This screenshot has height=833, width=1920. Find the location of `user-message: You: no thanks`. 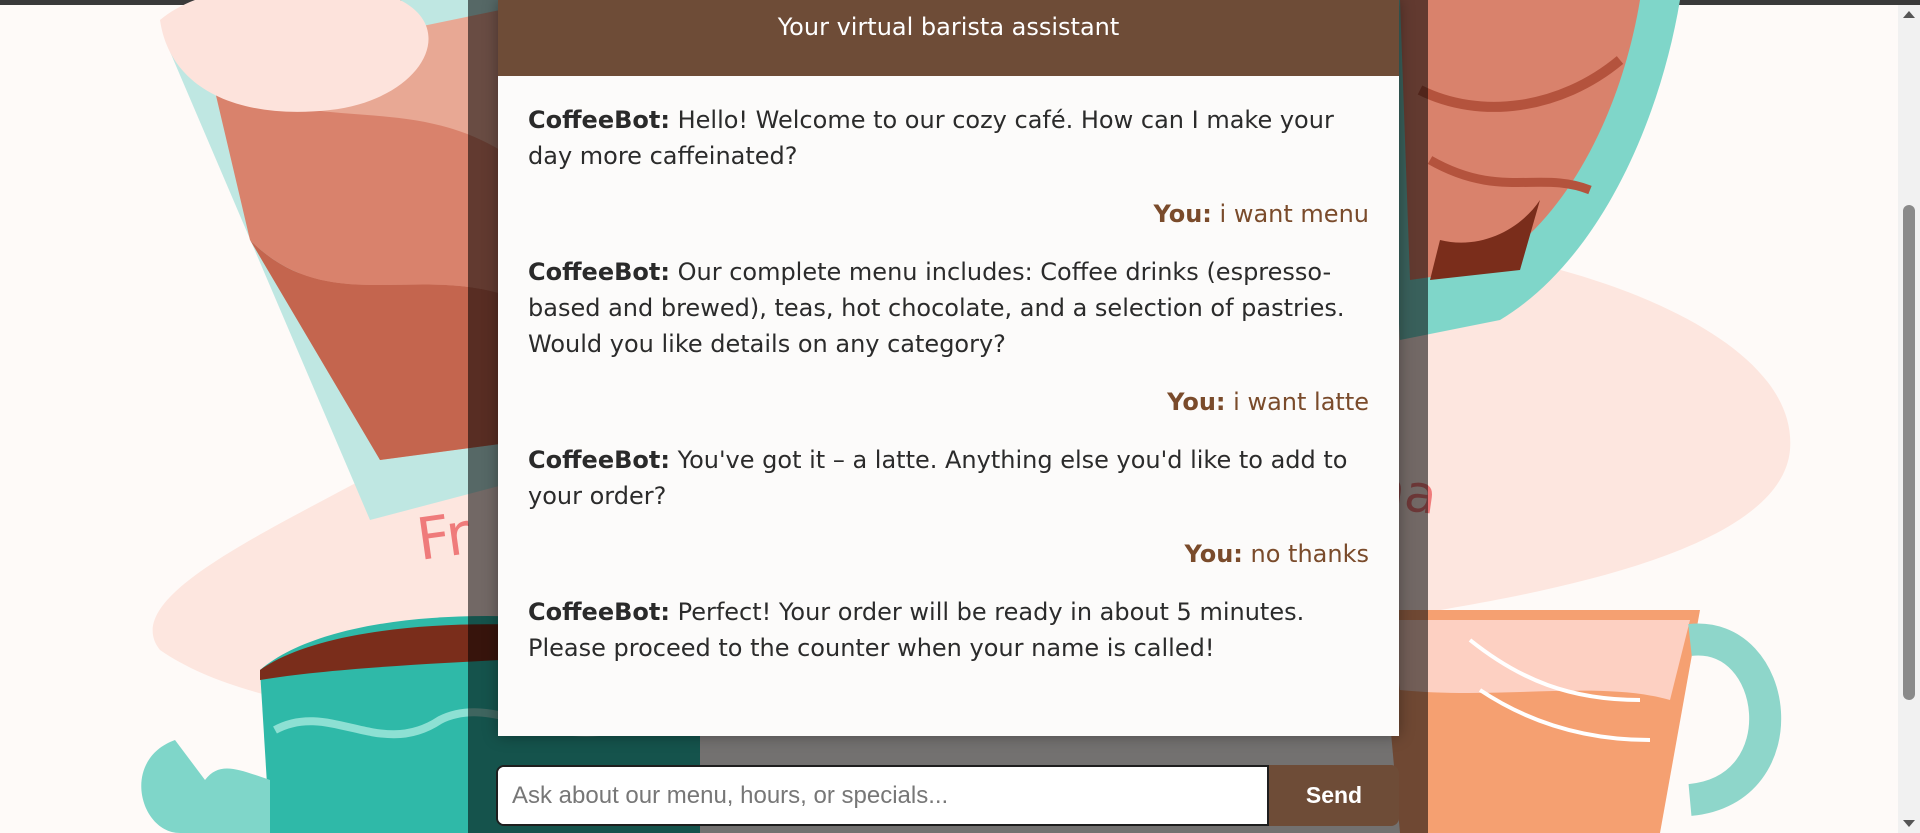

user-message: You: no thanks is located at coordinates (948, 554).